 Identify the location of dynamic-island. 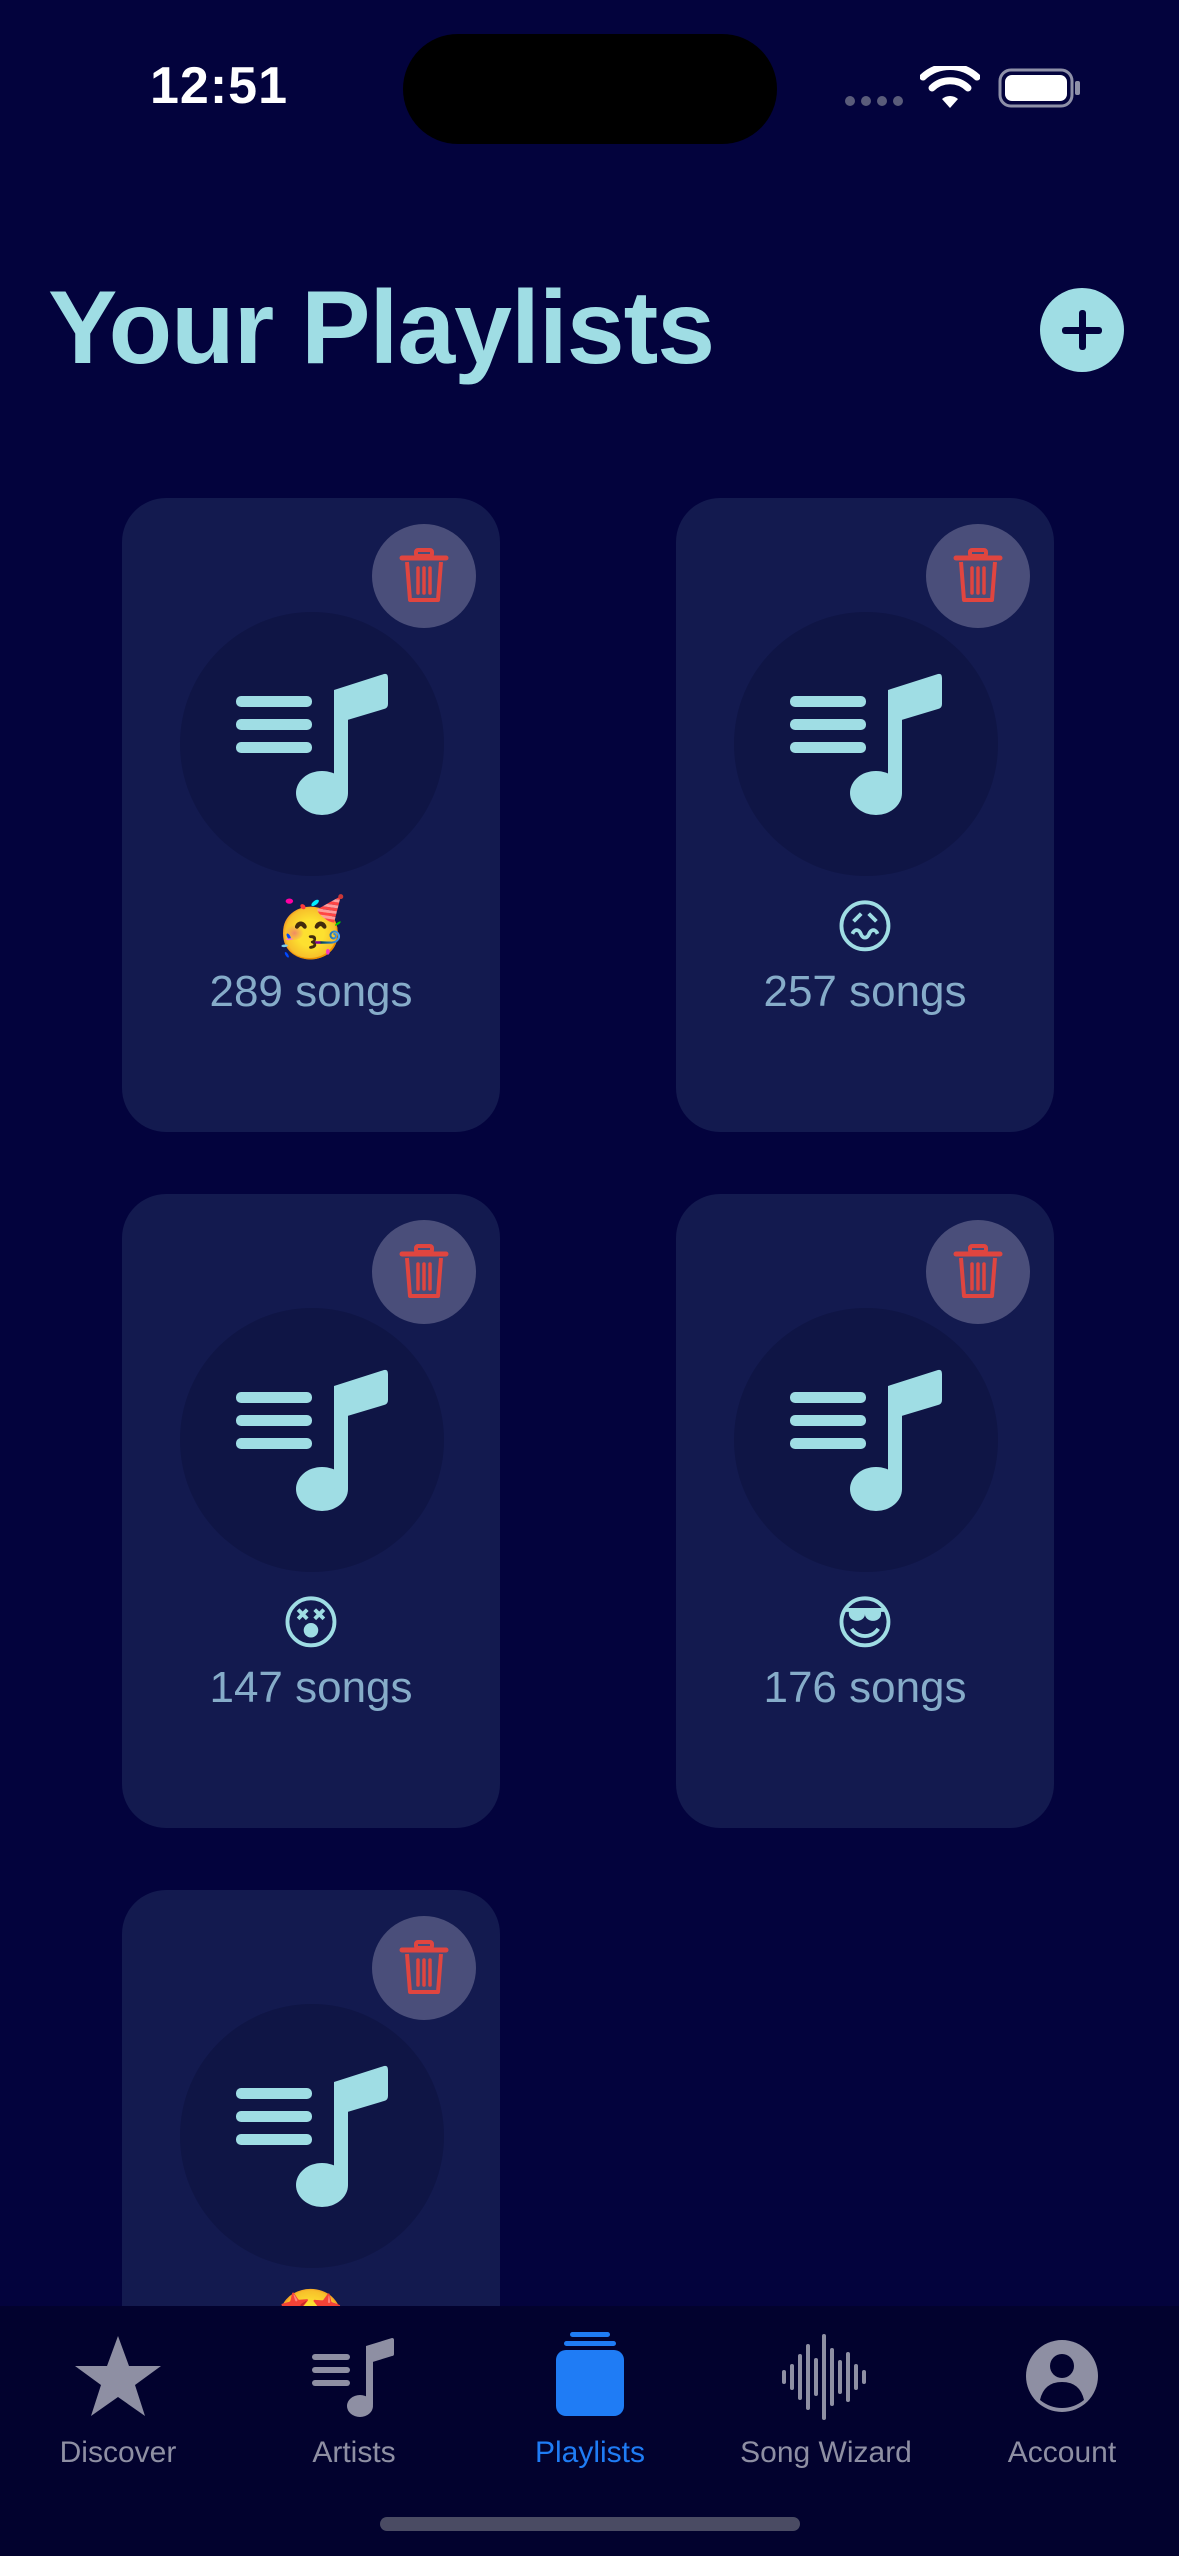
(590, 89).